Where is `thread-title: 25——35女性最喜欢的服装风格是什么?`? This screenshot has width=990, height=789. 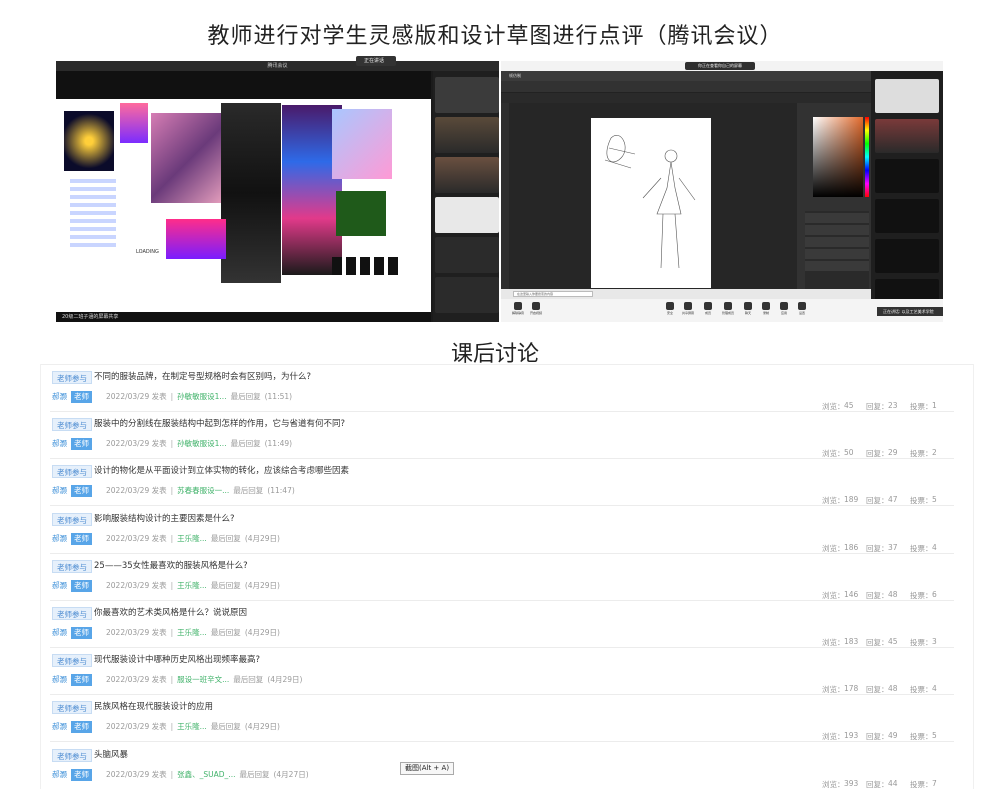 thread-title: 25——35女性最喜欢的服装风格是什么? is located at coordinates (171, 566).